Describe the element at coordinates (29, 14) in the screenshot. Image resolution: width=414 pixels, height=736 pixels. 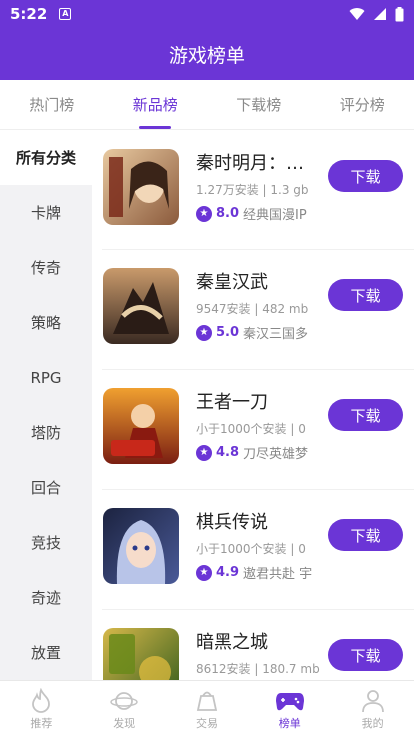
I see `status-time: 5:22` at that location.